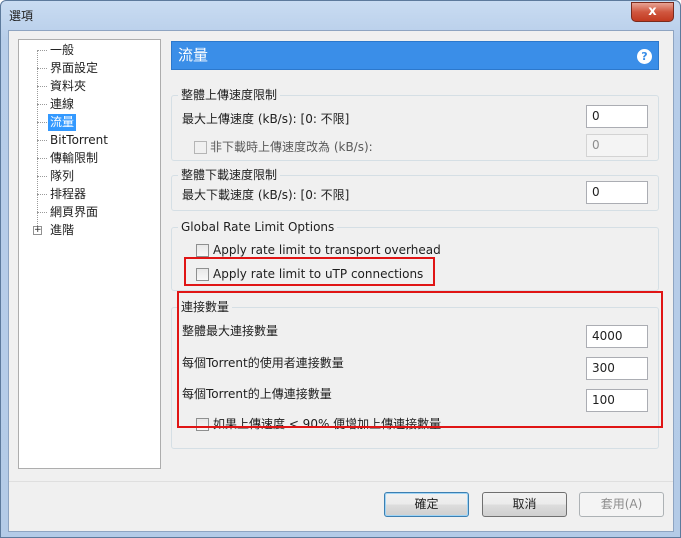 This screenshot has width=681, height=538. Describe the element at coordinates (291, 147) in the screenshot. I see `alt-upload-label: 非下載時上傳速度改為 (kB/s):` at that location.